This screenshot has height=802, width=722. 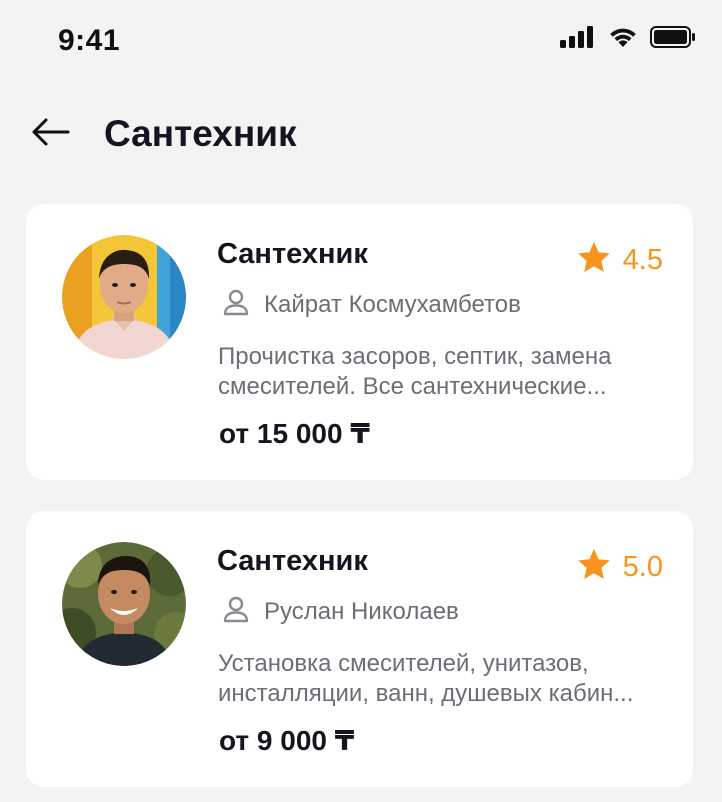 I want to click on back-button, so click(x=50, y=134).